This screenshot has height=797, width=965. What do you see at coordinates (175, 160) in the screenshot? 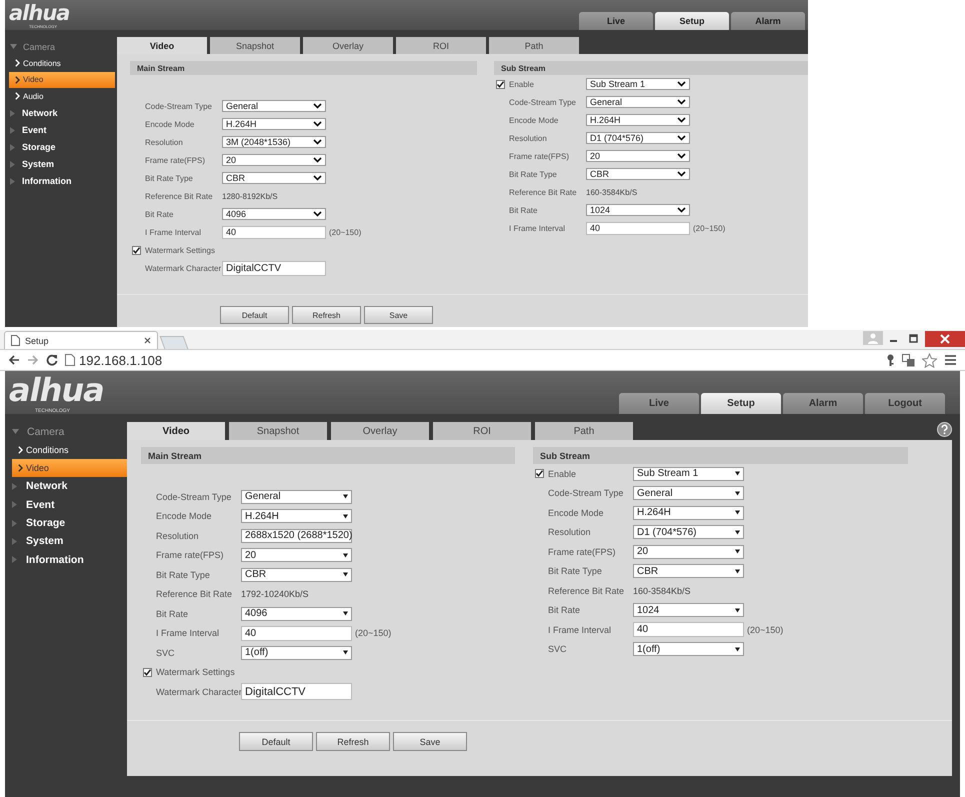
I see `field-label: Frame rate(FPS)` at bounding box center [175, 160].